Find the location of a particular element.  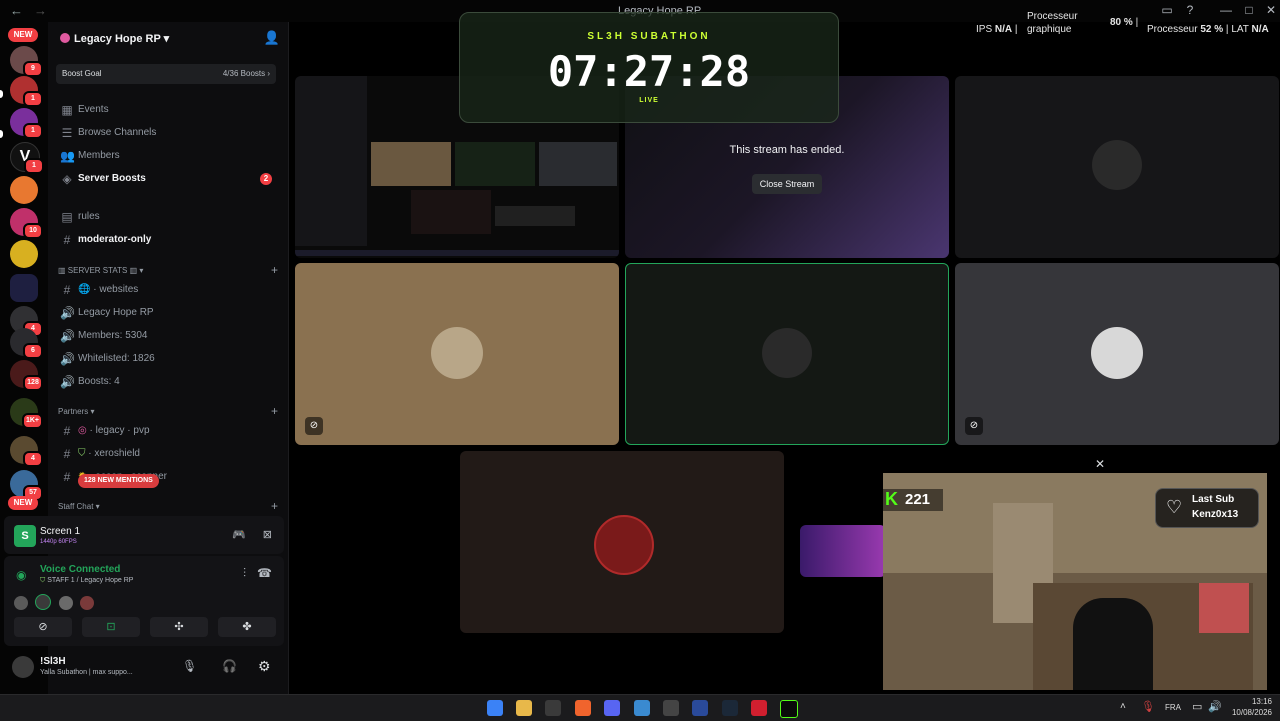

channel-legacy-pvp: # ◎ · legacy · pvp is located at coordinates (168, 431).